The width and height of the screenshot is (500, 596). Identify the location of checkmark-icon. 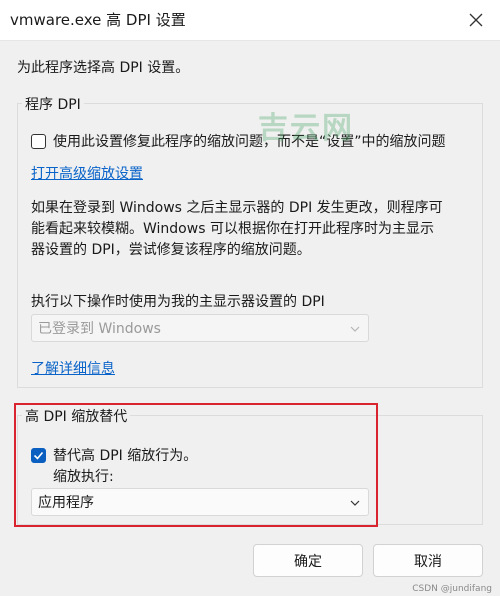
(38, 455).